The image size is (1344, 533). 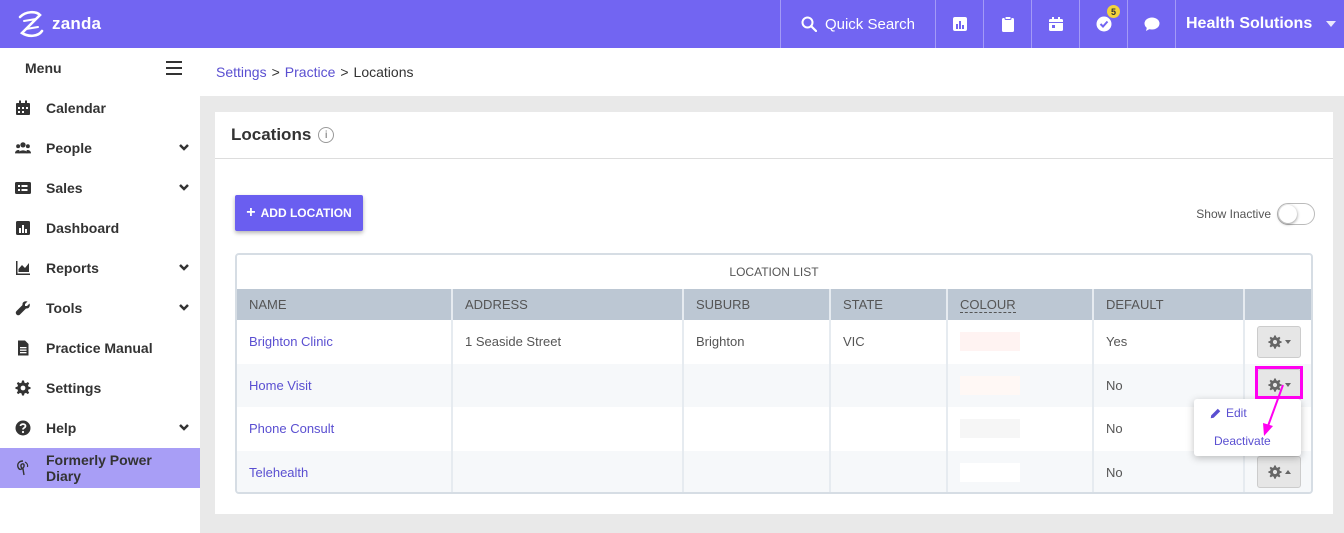 I want to click on deactivate-menu-label: Deactivate, so click(x=1242, y=441).